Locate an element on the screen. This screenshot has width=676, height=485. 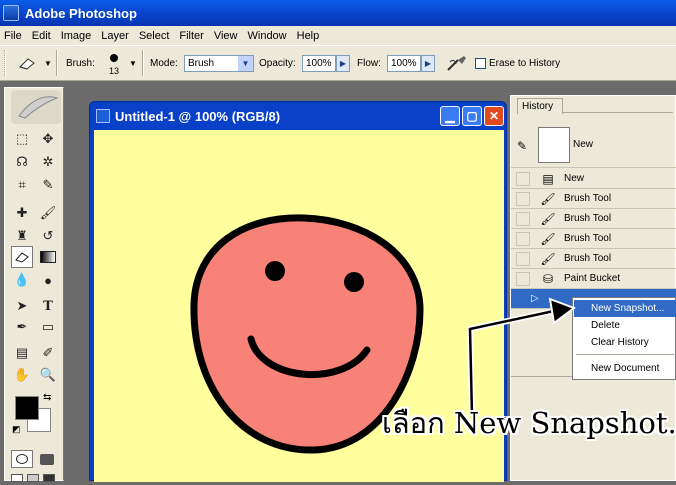
menu-layer: Layer is located at coordinates (116, 36).